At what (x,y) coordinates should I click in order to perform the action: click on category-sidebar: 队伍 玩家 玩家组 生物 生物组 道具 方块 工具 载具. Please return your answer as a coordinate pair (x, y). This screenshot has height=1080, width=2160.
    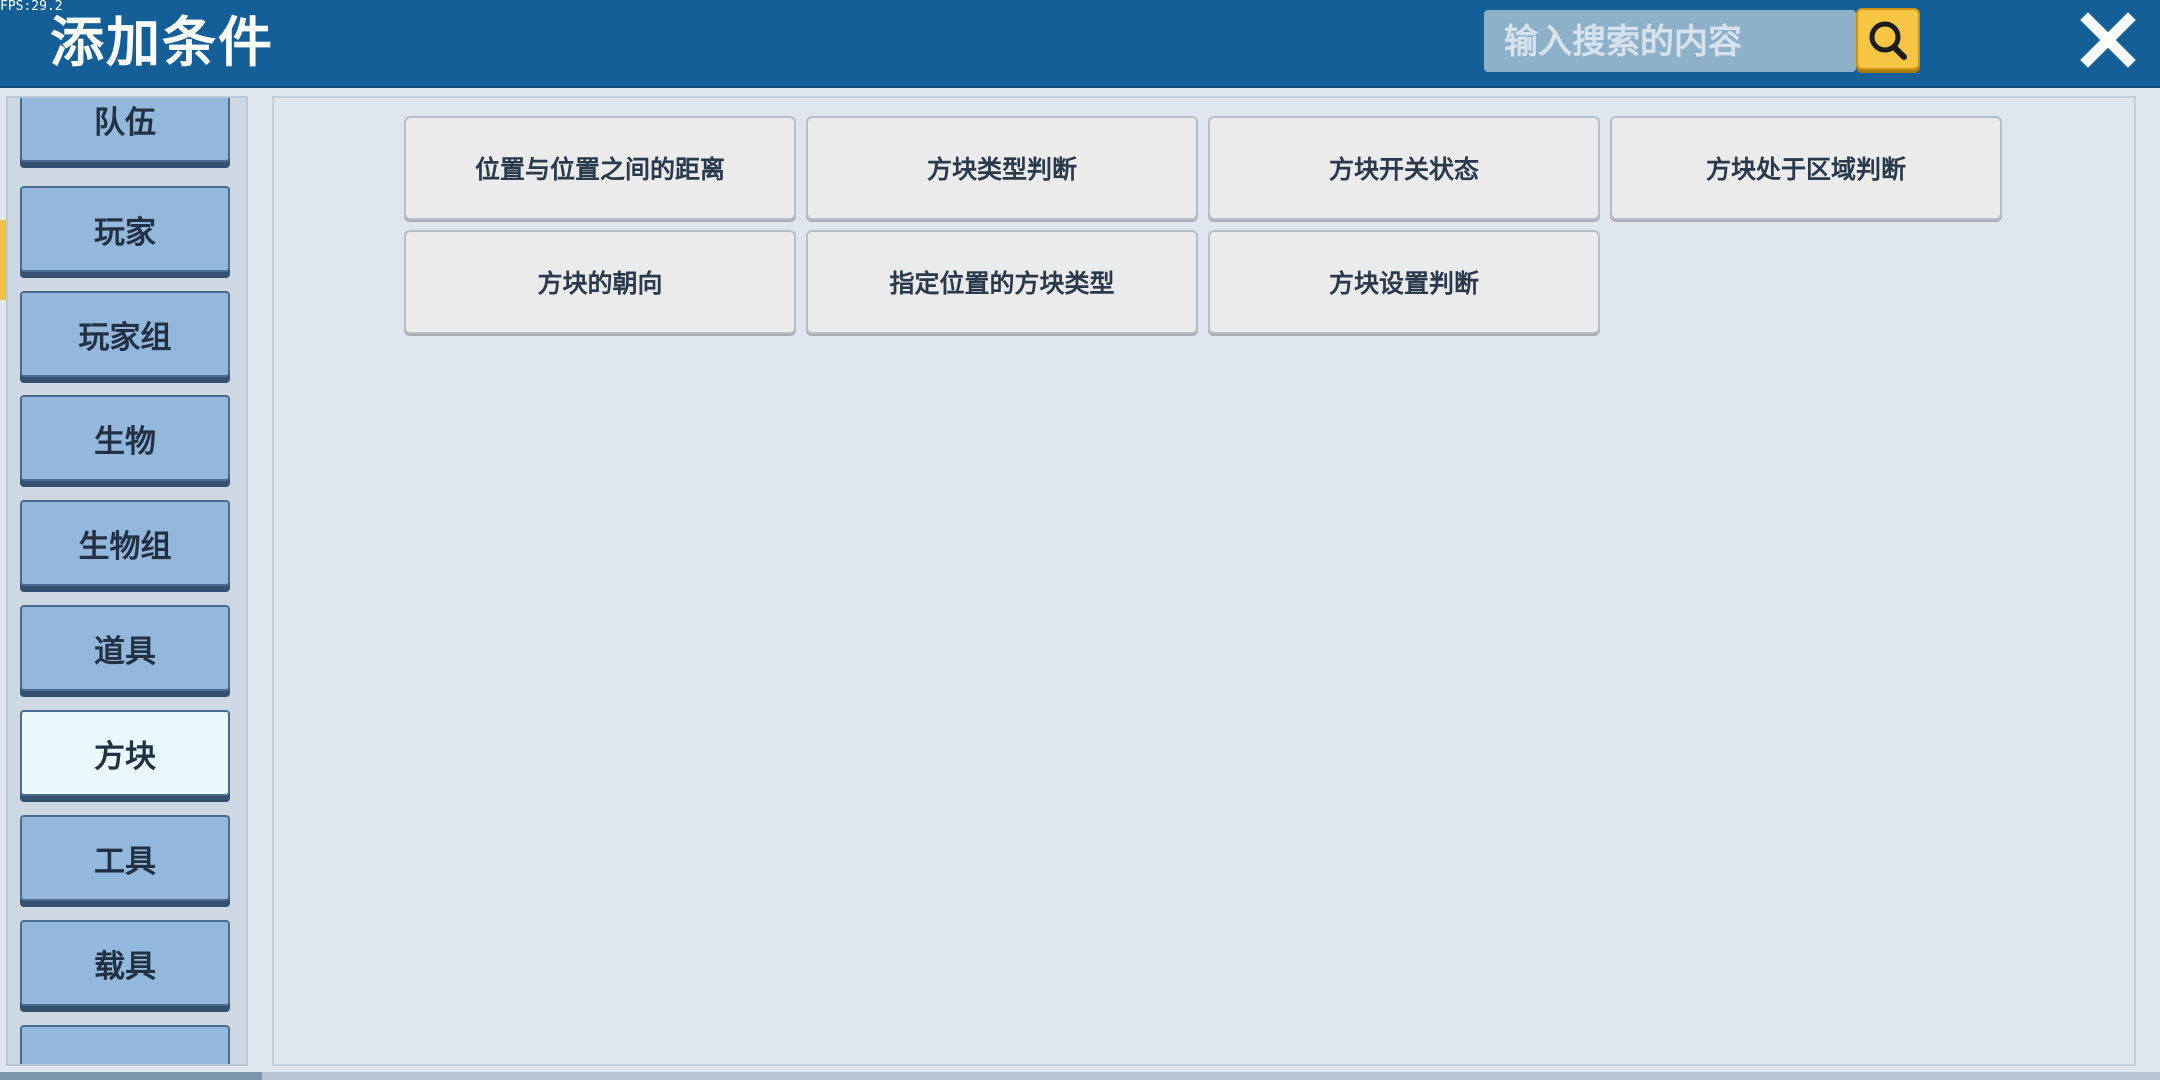
    Looking at the image, I should click on (127, 581).